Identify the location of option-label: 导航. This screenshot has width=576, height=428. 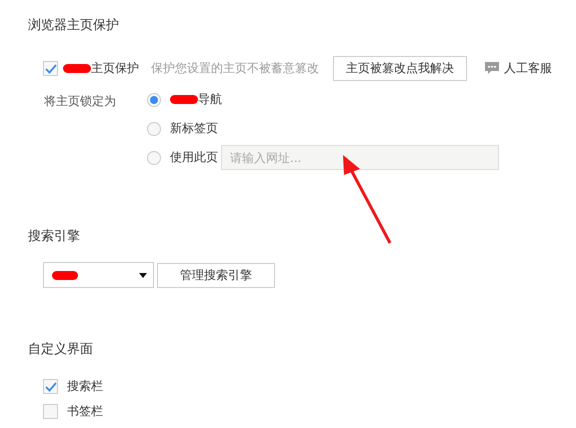
(209, 99).